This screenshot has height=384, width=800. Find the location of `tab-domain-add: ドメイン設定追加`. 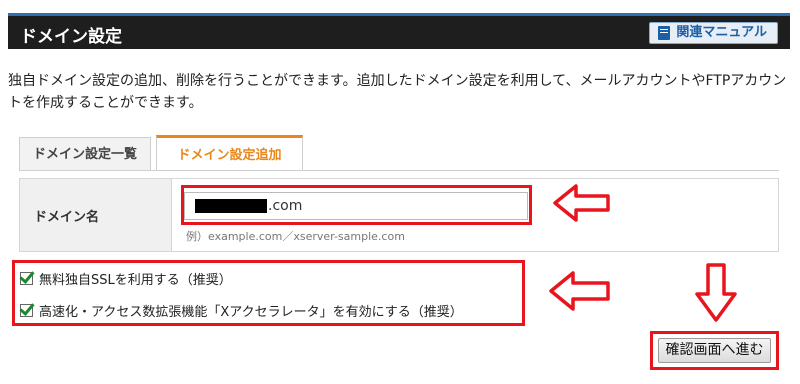

tab-domain-add: ドメイン設定追加 is located at coordinates (229, 153).